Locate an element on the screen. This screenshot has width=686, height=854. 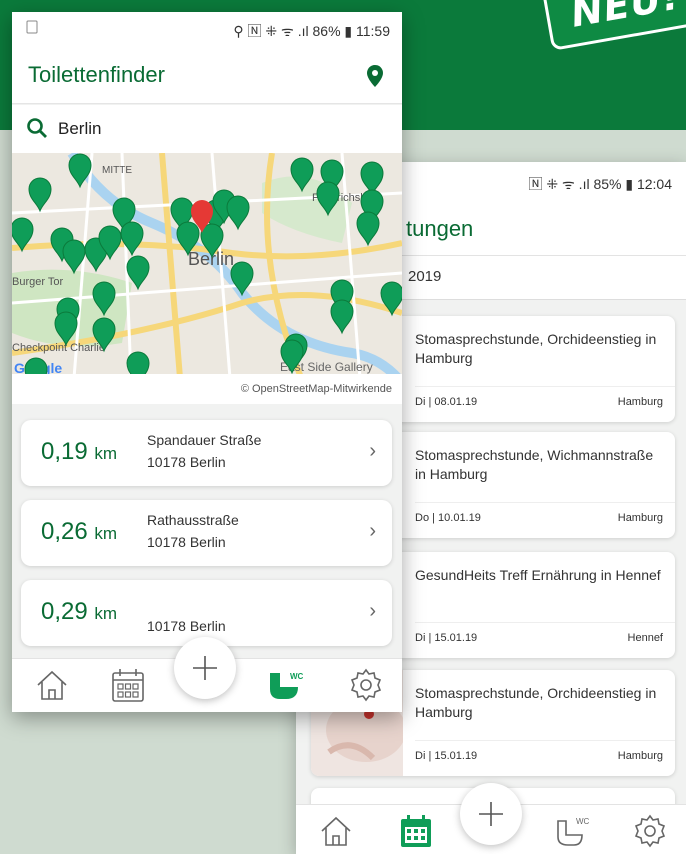
distance: 0,19 km is located at coordinates (79, 452).